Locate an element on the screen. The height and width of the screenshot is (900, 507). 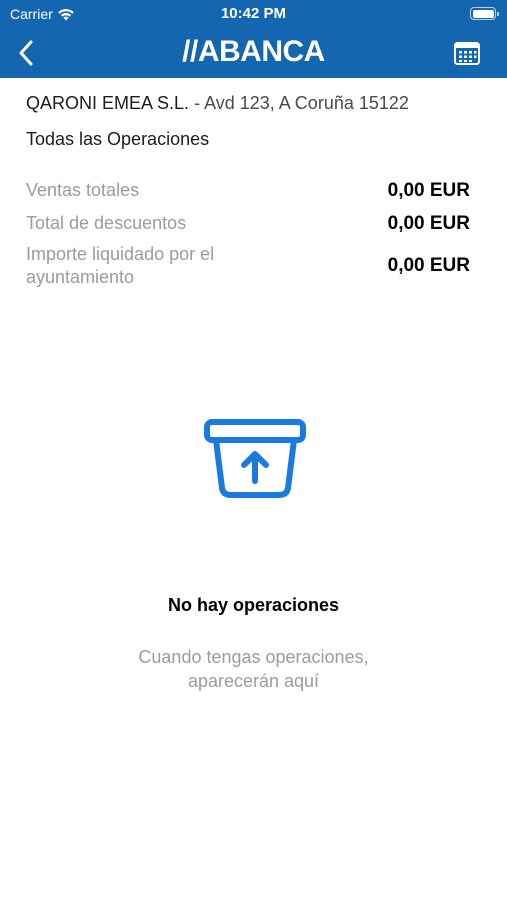
summary-row-sales: Ventas totales 0,00 EUR is located at coordinates (248, 190).